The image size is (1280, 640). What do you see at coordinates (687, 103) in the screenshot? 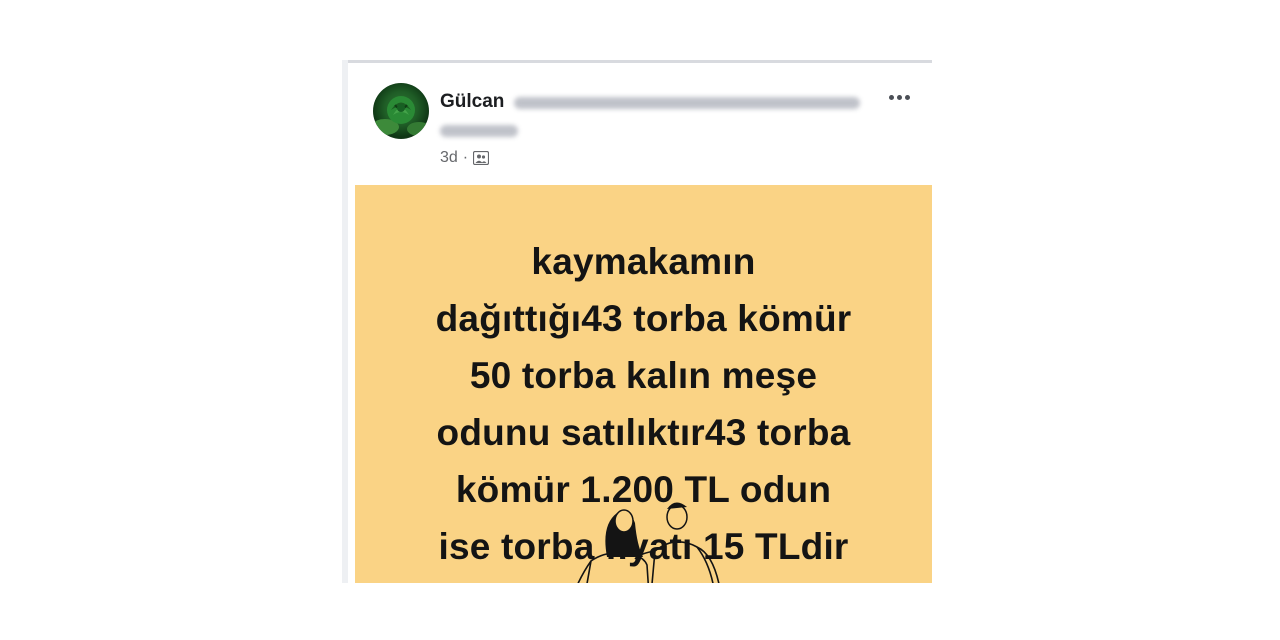
I see `redacted-text` at bounding box center [687, 103].